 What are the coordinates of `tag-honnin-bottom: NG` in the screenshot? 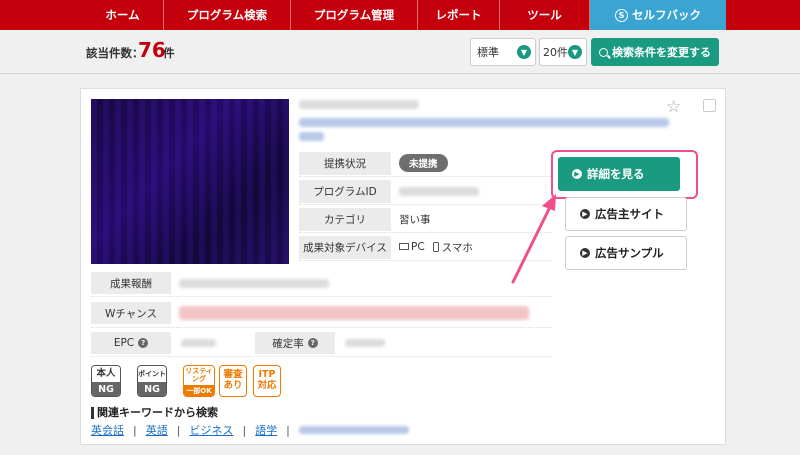 It's located at (106, 389).